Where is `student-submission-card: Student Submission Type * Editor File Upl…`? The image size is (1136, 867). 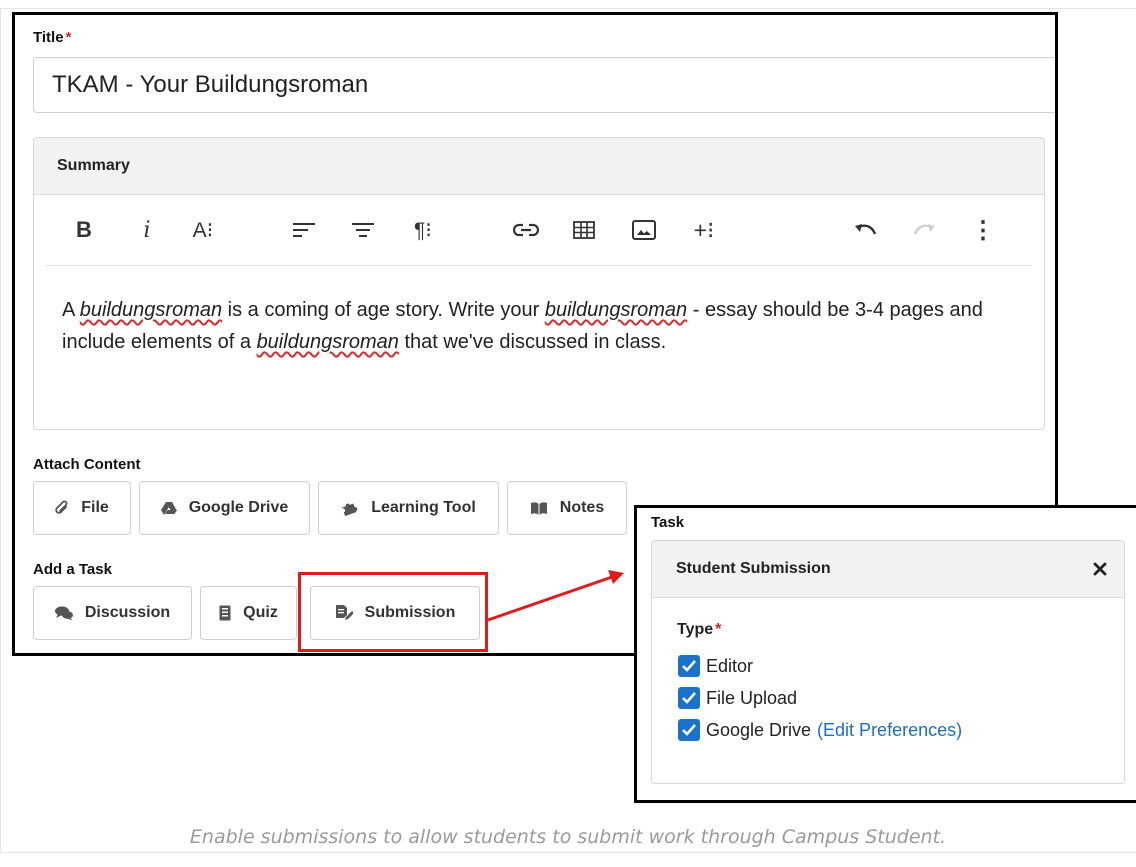 student-submission-card: Student Submission Type * Editor File Upl… is located at coordinates (888, 662).